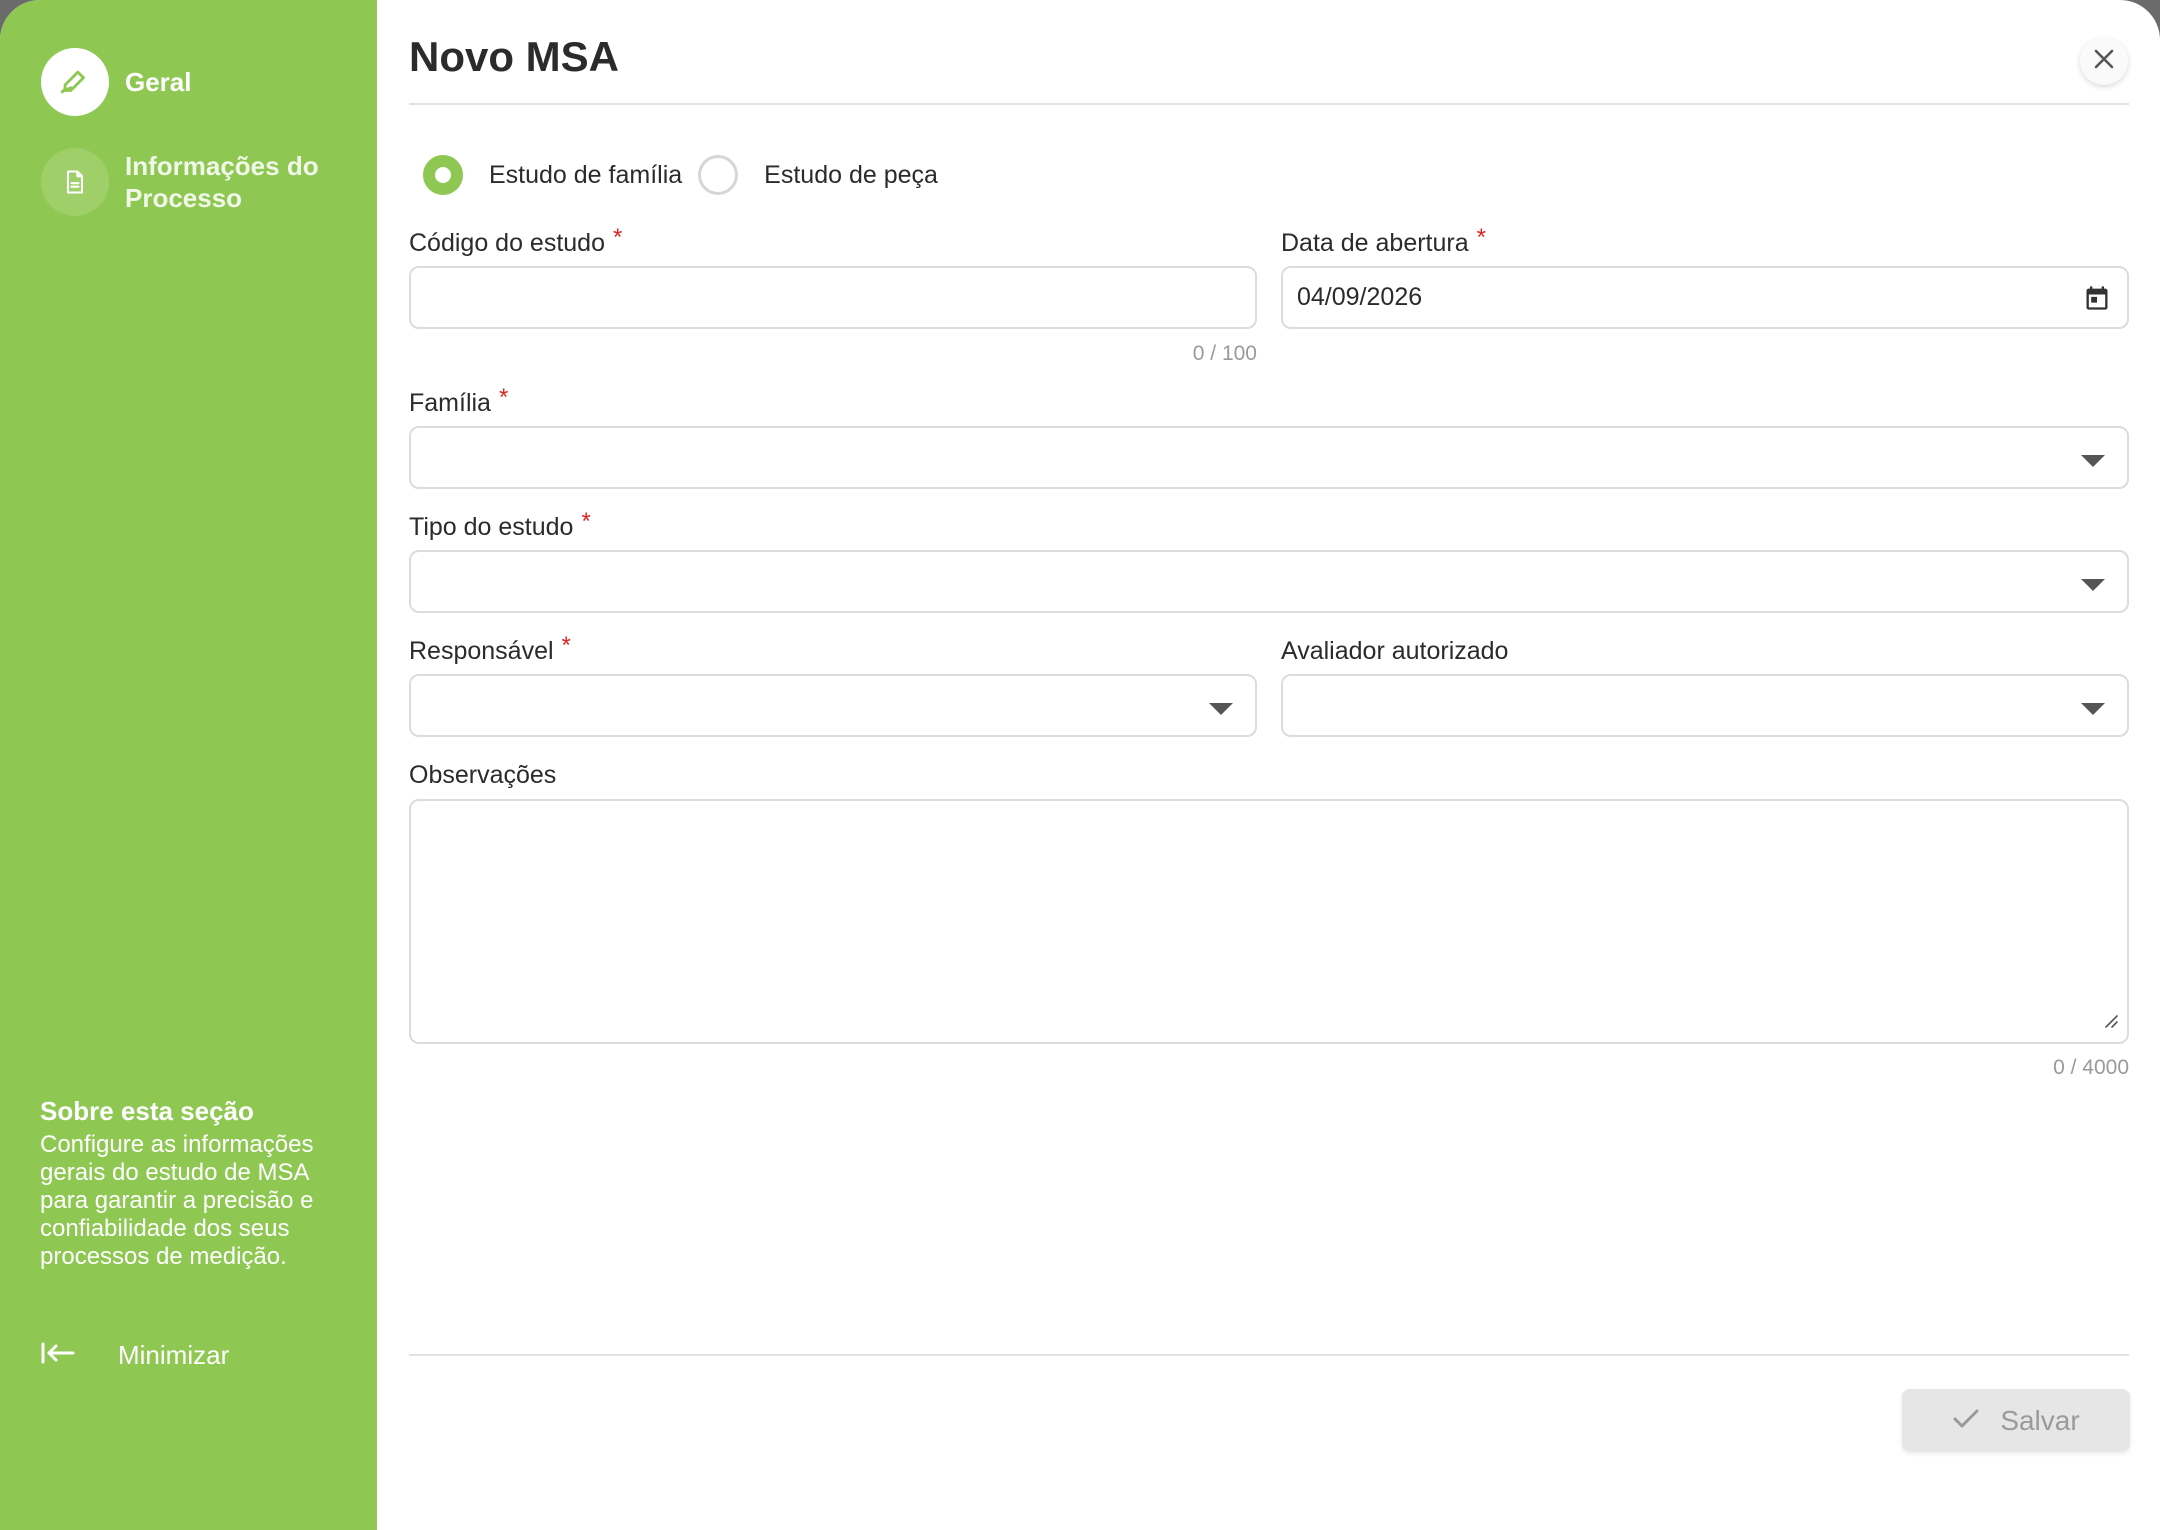 The height and width of the screenshot is (1530, 2160). What do you see at coordinates (2091, 1067) in the screenshot?
I see `observacoes-counter: 0 / 4000` at bounding box center [2091, 1067].